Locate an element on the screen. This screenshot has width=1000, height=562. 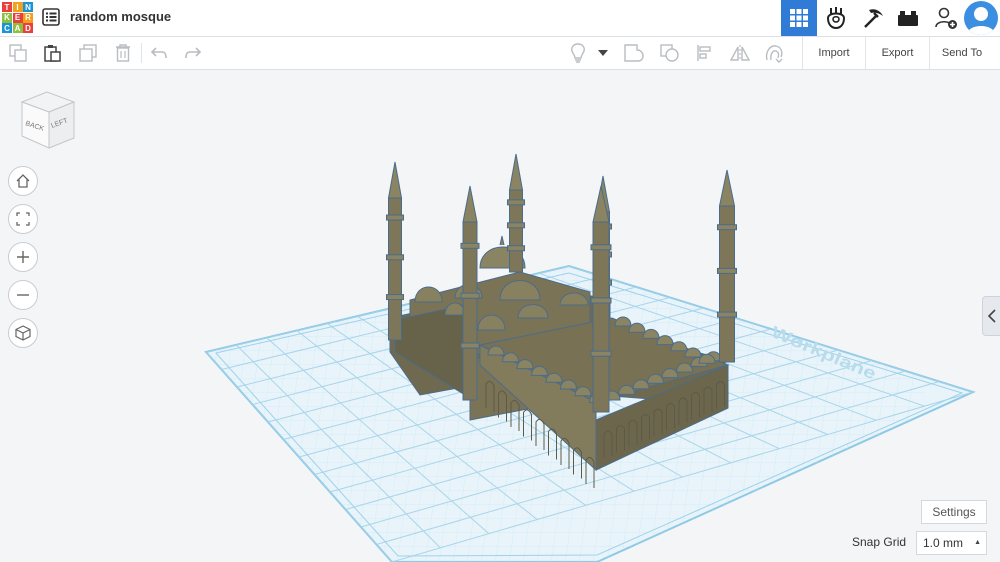
fit-to-view-icon is located at coordinates (23, 219).